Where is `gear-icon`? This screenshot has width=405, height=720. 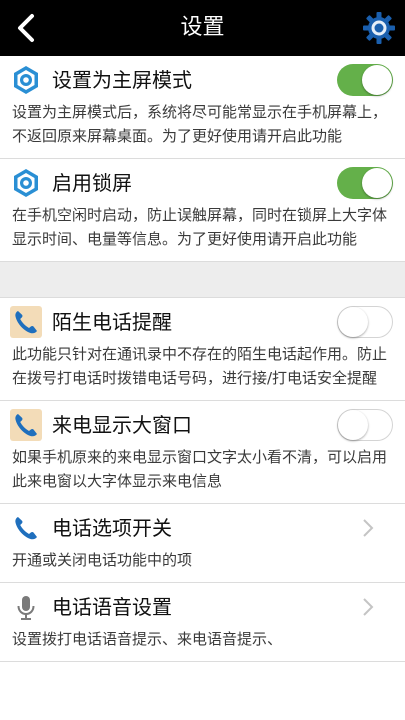 gear-icon is located at coordinates (379, 28).